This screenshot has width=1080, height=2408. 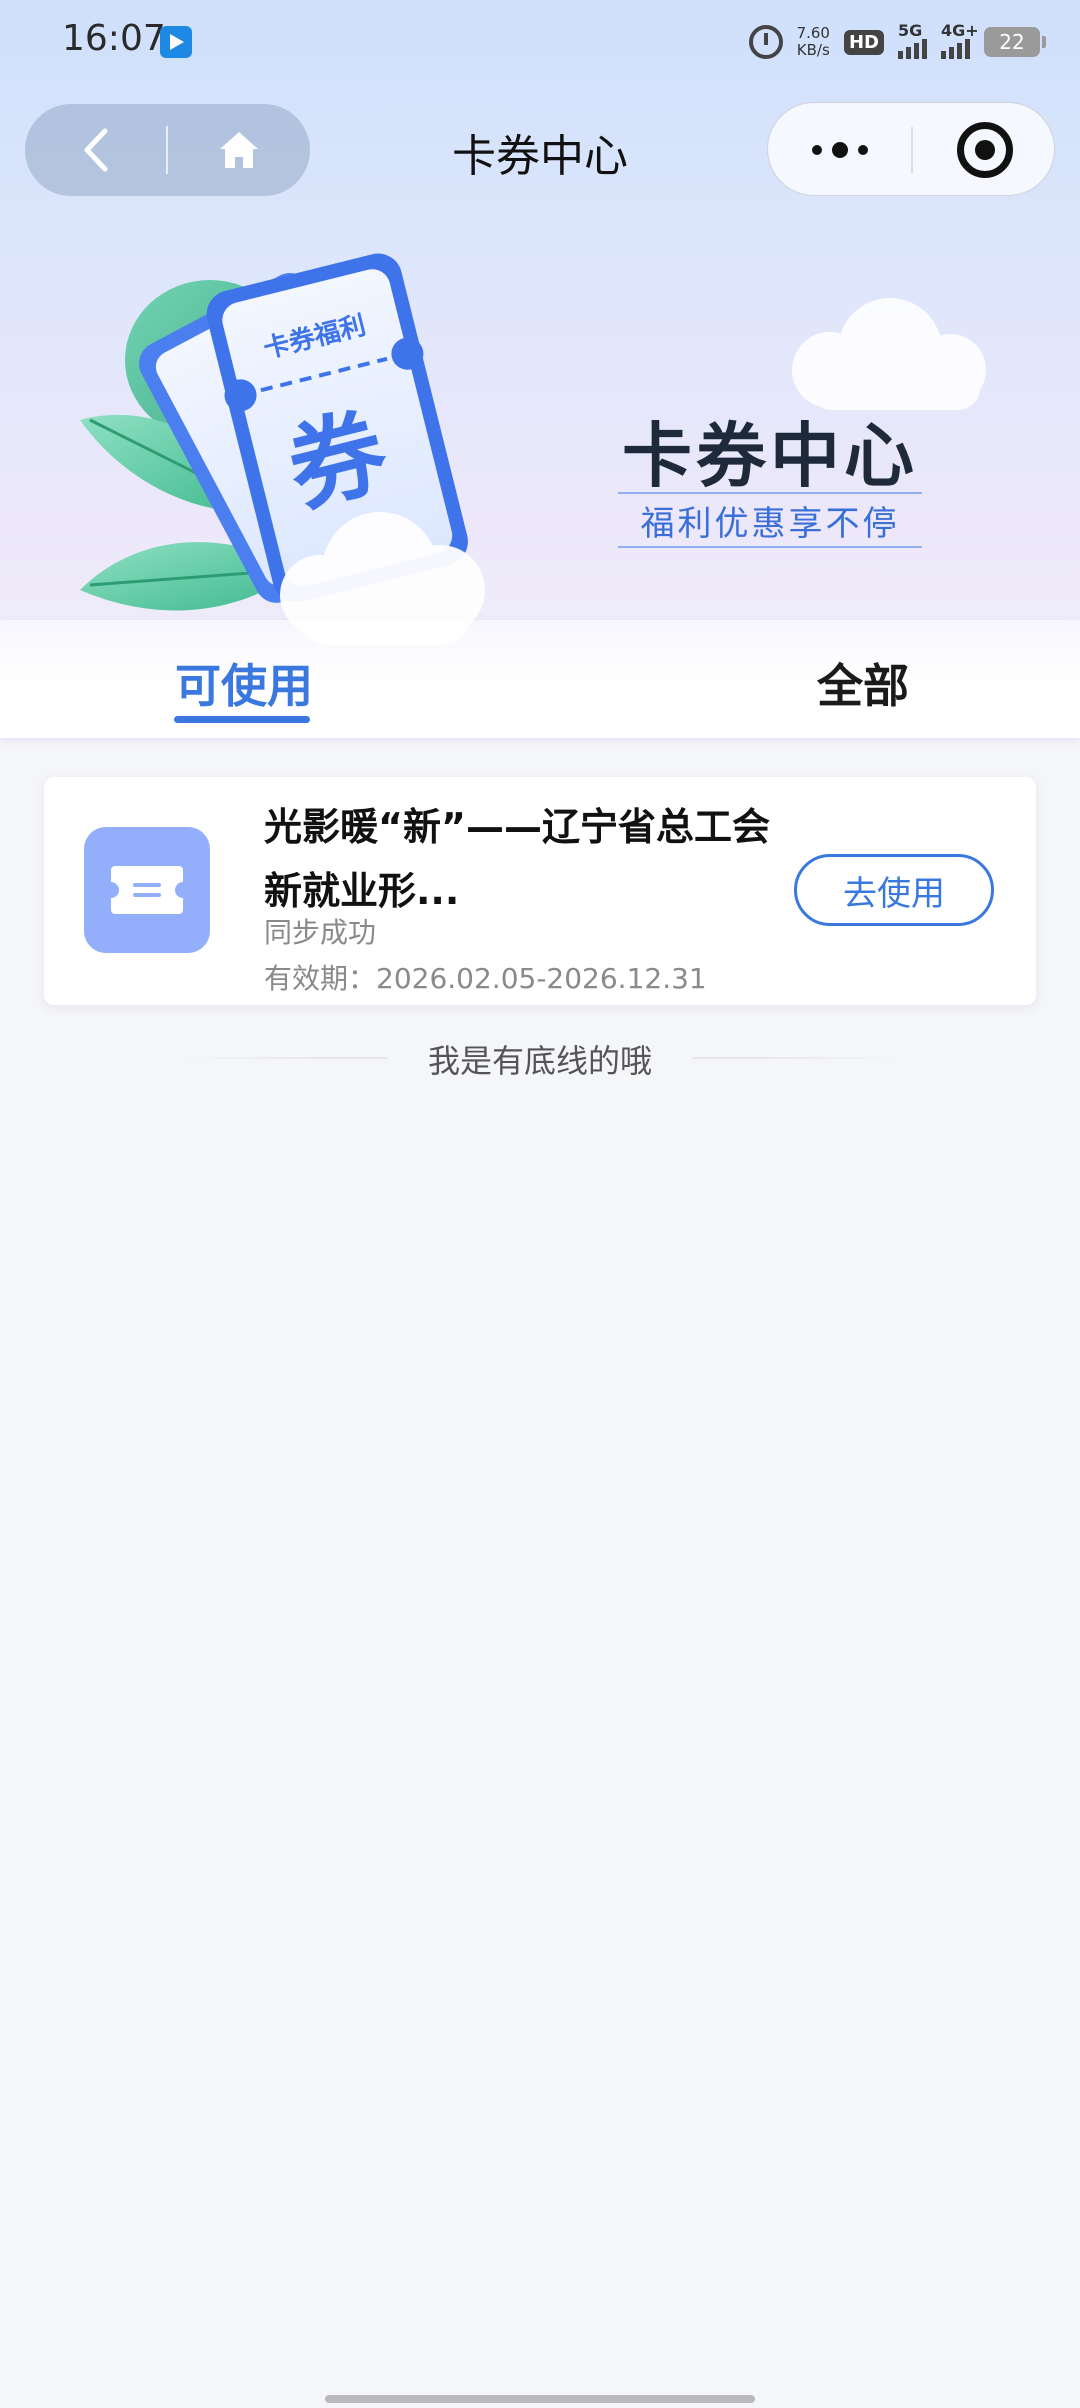 I want to click on signal-5g-icon: 5G, so click(x=912, y=40).